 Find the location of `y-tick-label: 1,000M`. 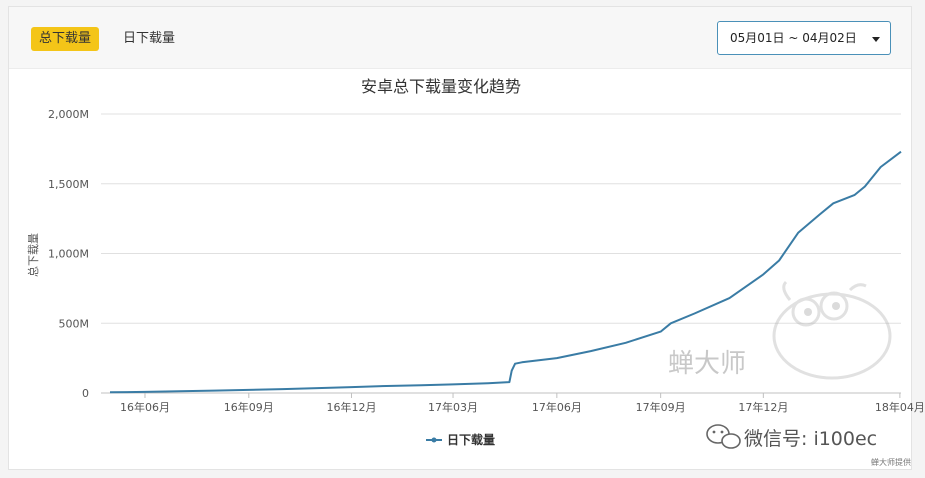

y-tick-label: 1,000M is located at coordinates (68, 254).